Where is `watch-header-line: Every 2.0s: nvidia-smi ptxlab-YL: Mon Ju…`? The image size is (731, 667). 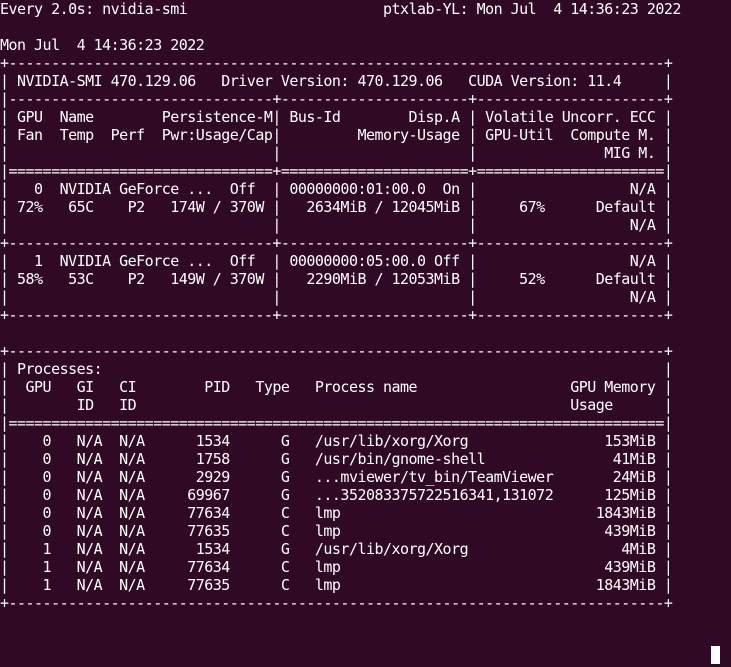
watch-header-line: Every 2.0s: nvidia-smi ptxlab-YL: Mon Ju… is located at coordinates (340, 9).